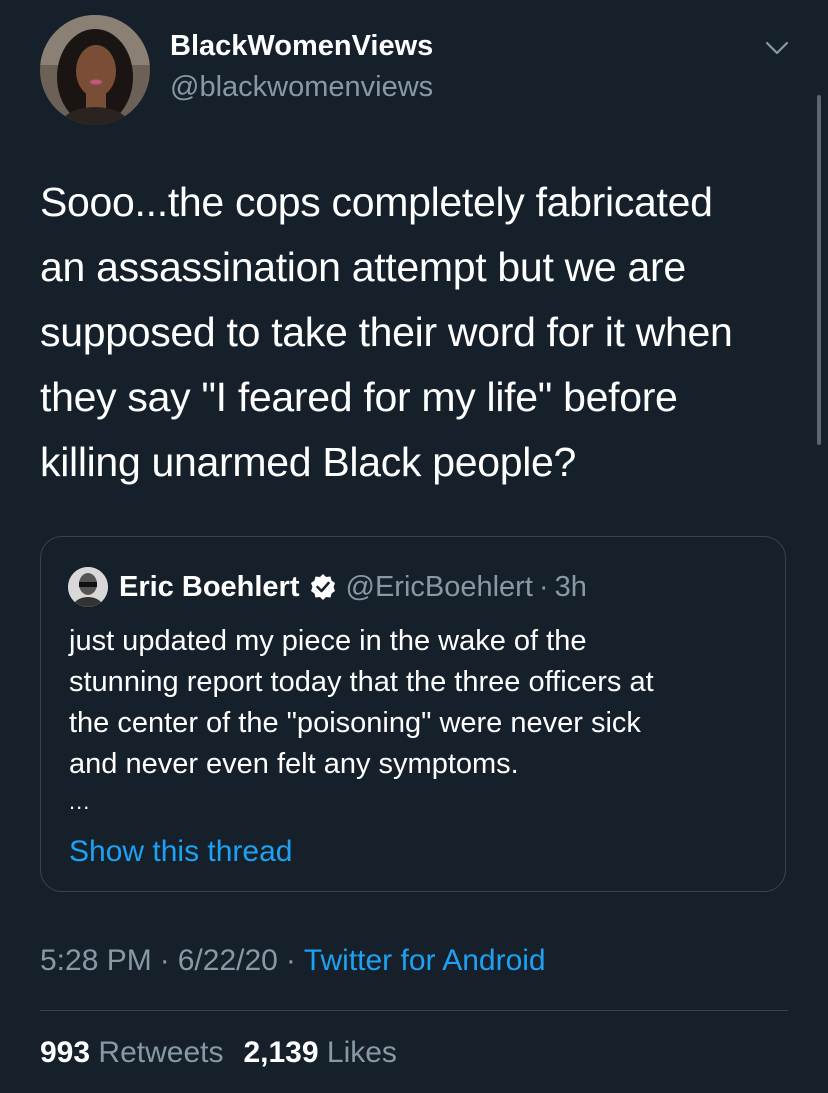 This screenshot has width=828, height=1093. I want to click on quoted-tweet-time: 3h, so click(570, 586).